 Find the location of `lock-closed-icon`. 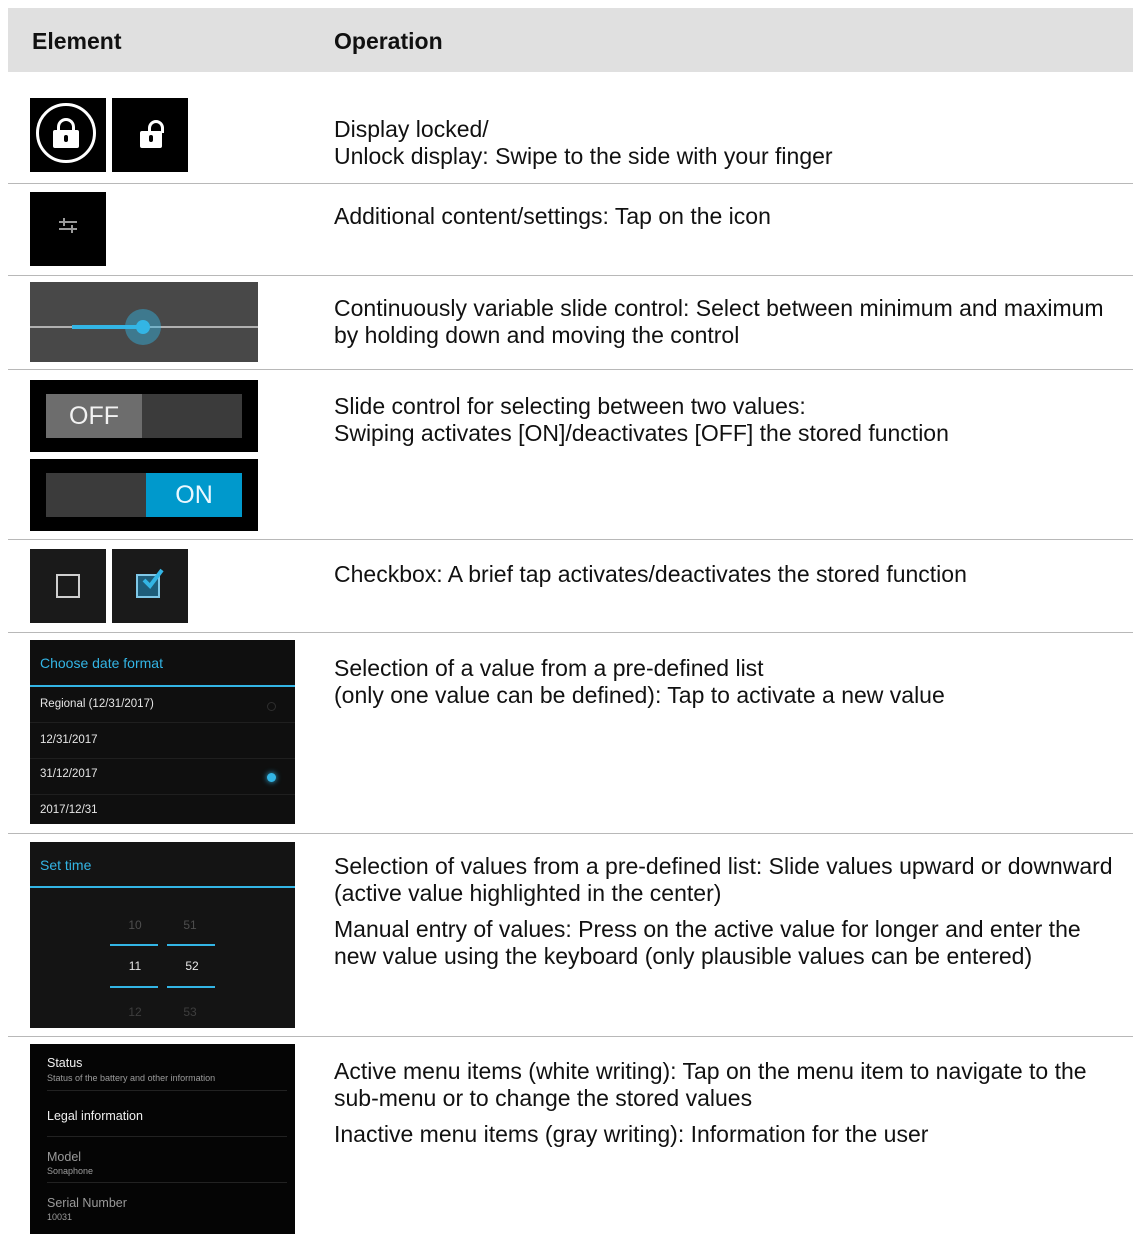

lock-closed-icon is located at coordinates (68, 135).